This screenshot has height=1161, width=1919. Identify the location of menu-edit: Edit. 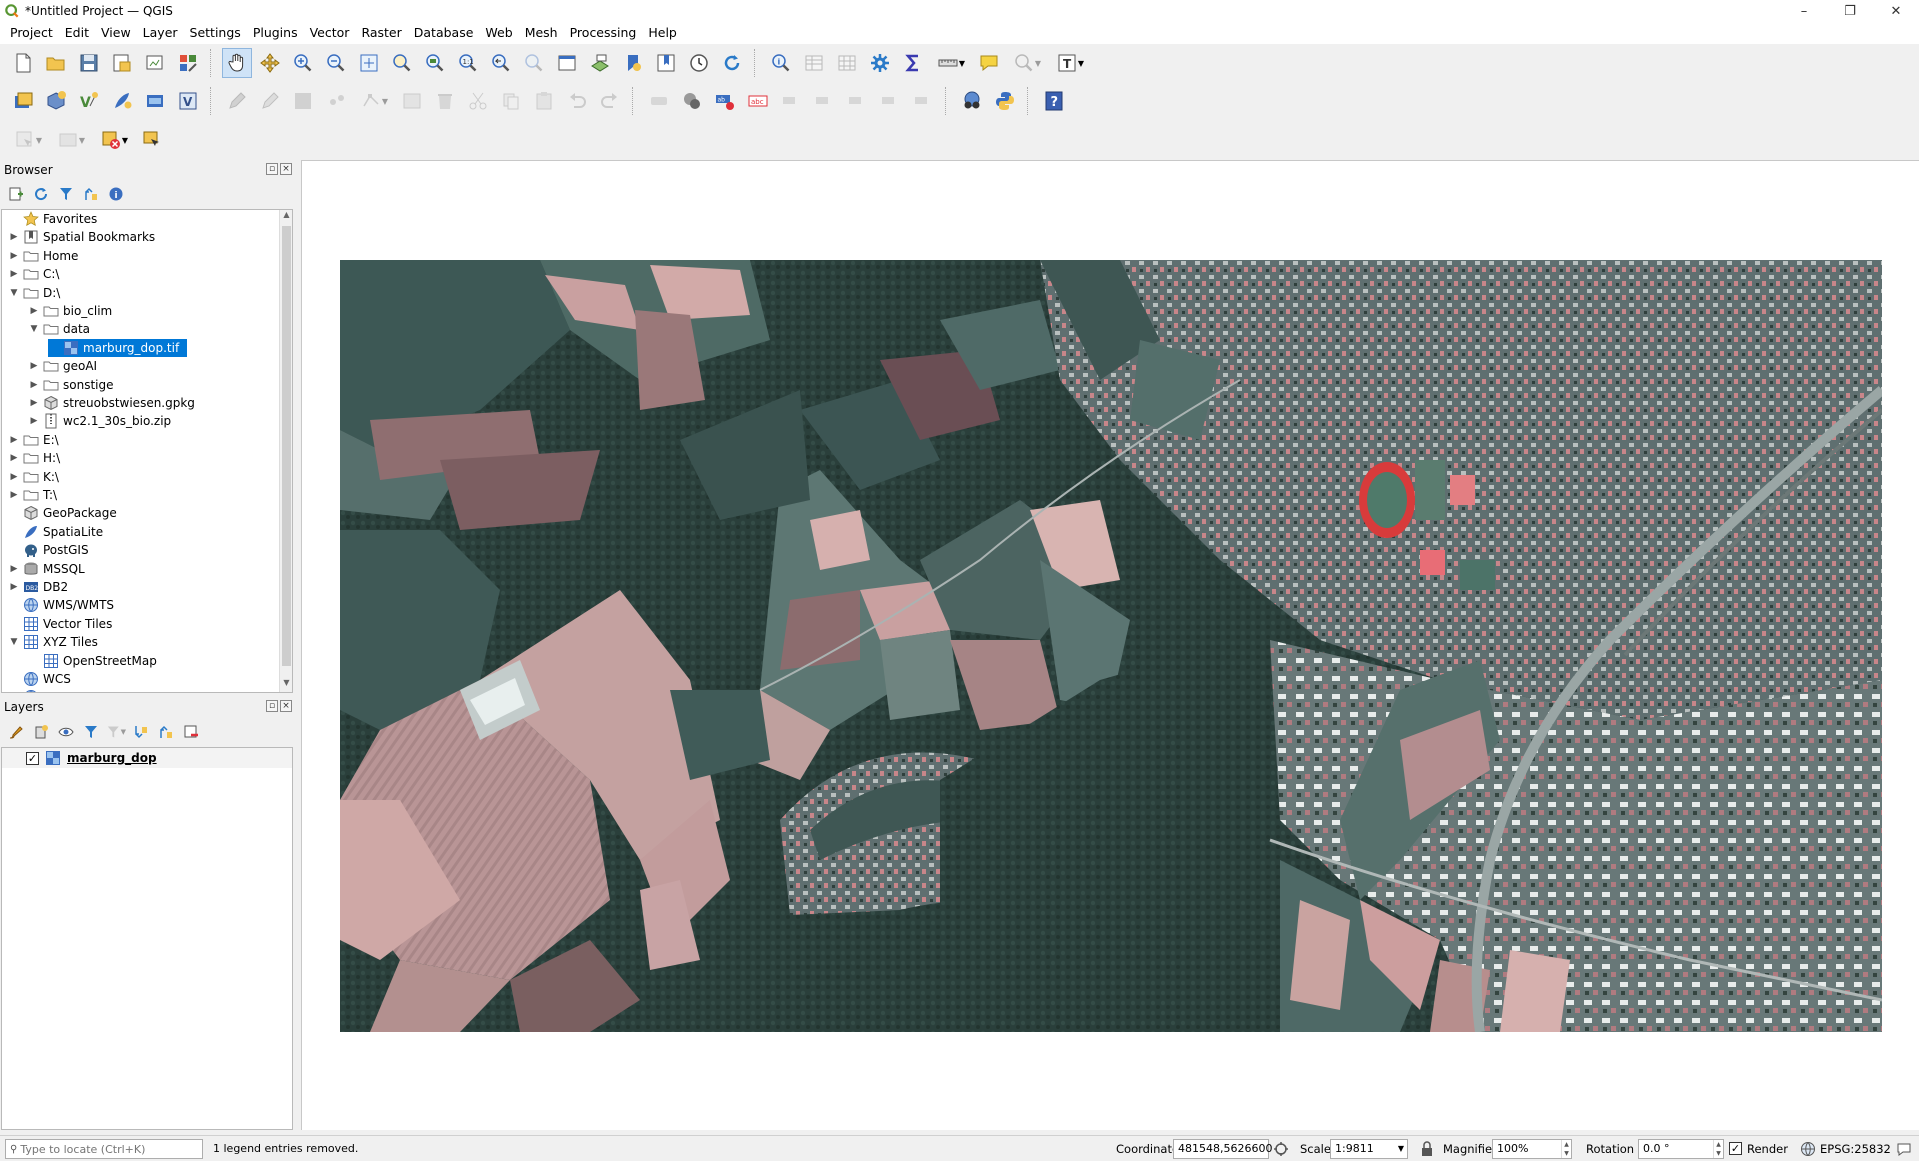
(77, 33).